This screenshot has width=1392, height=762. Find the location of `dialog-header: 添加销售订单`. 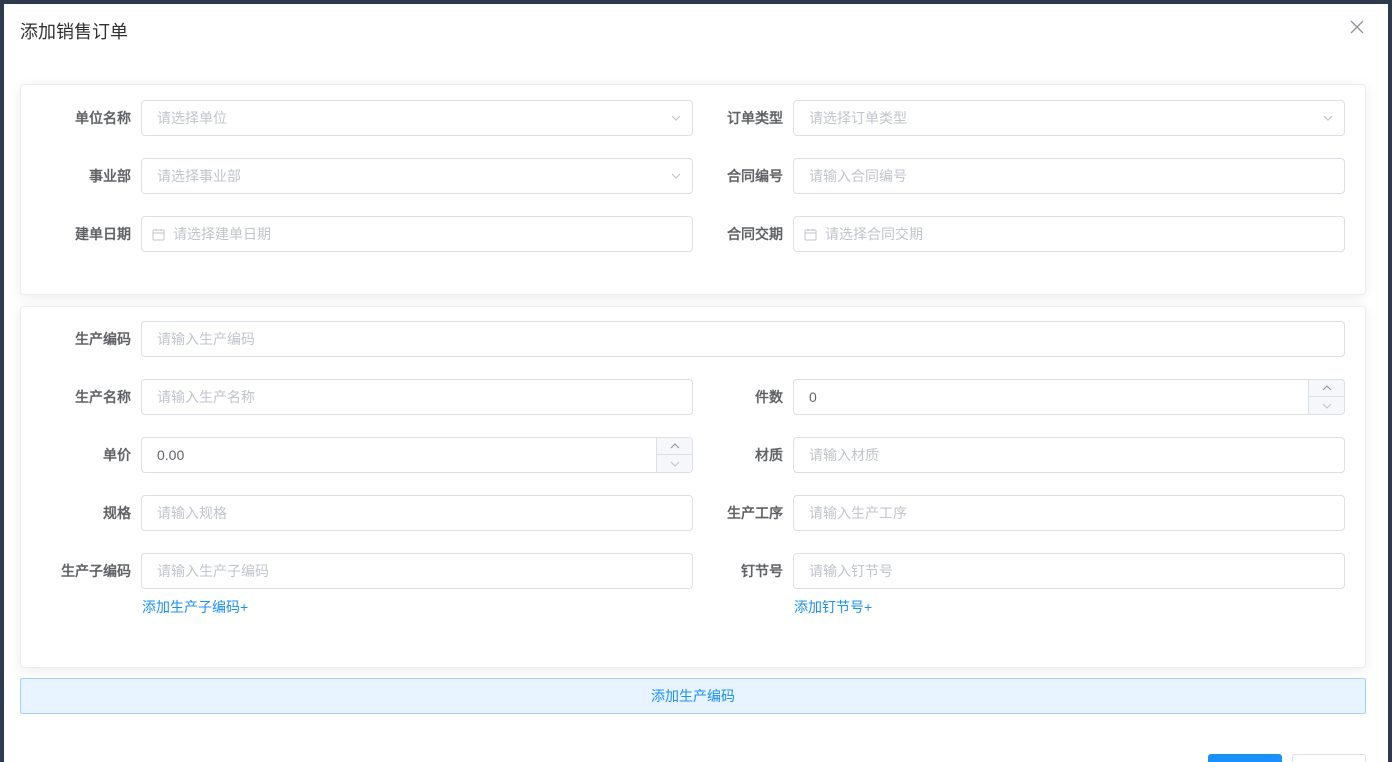

dialog-header: 添加销售订单 is located at coordinates (696, 32).